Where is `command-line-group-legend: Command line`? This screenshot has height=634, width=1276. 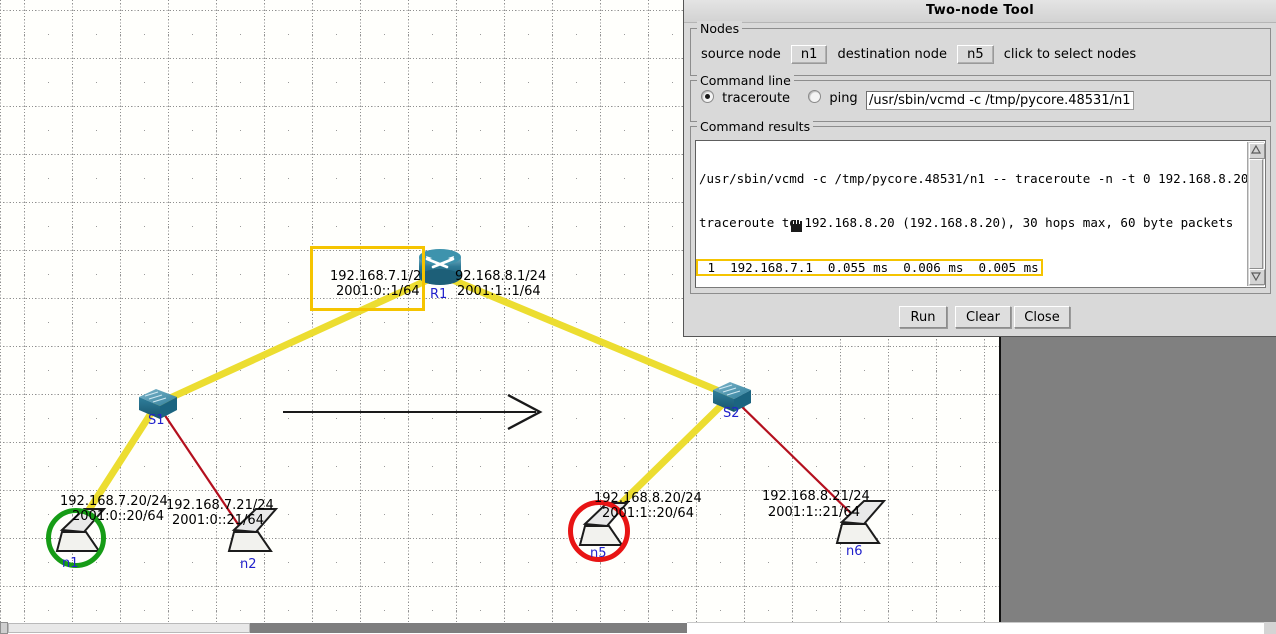 command-line-group-legend: Command line is located at coordinates (745, 80).